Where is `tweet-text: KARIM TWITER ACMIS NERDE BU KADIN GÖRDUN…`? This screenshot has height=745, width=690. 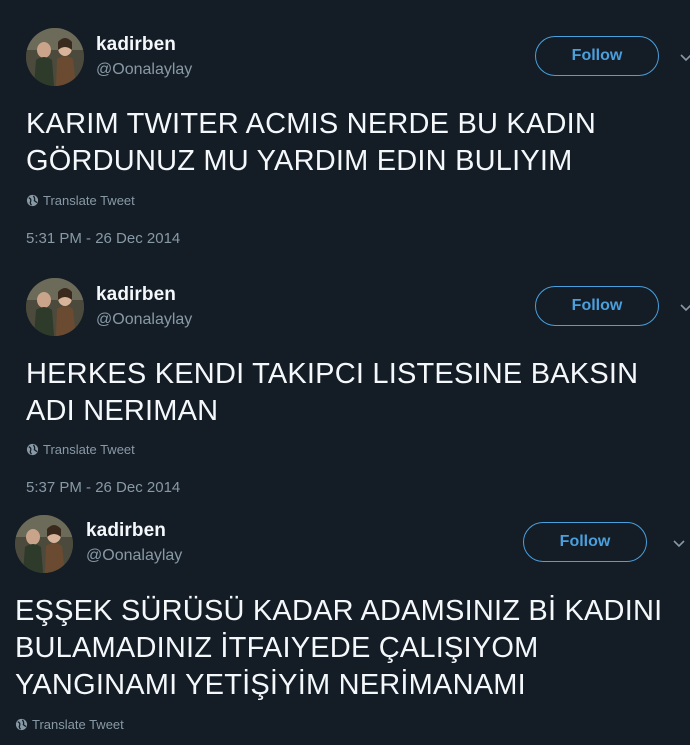
tweet-text: KARIM TWITER ACMIS NERDE BU KADIN GÖRDUN… is located at coordinates (311, 142).